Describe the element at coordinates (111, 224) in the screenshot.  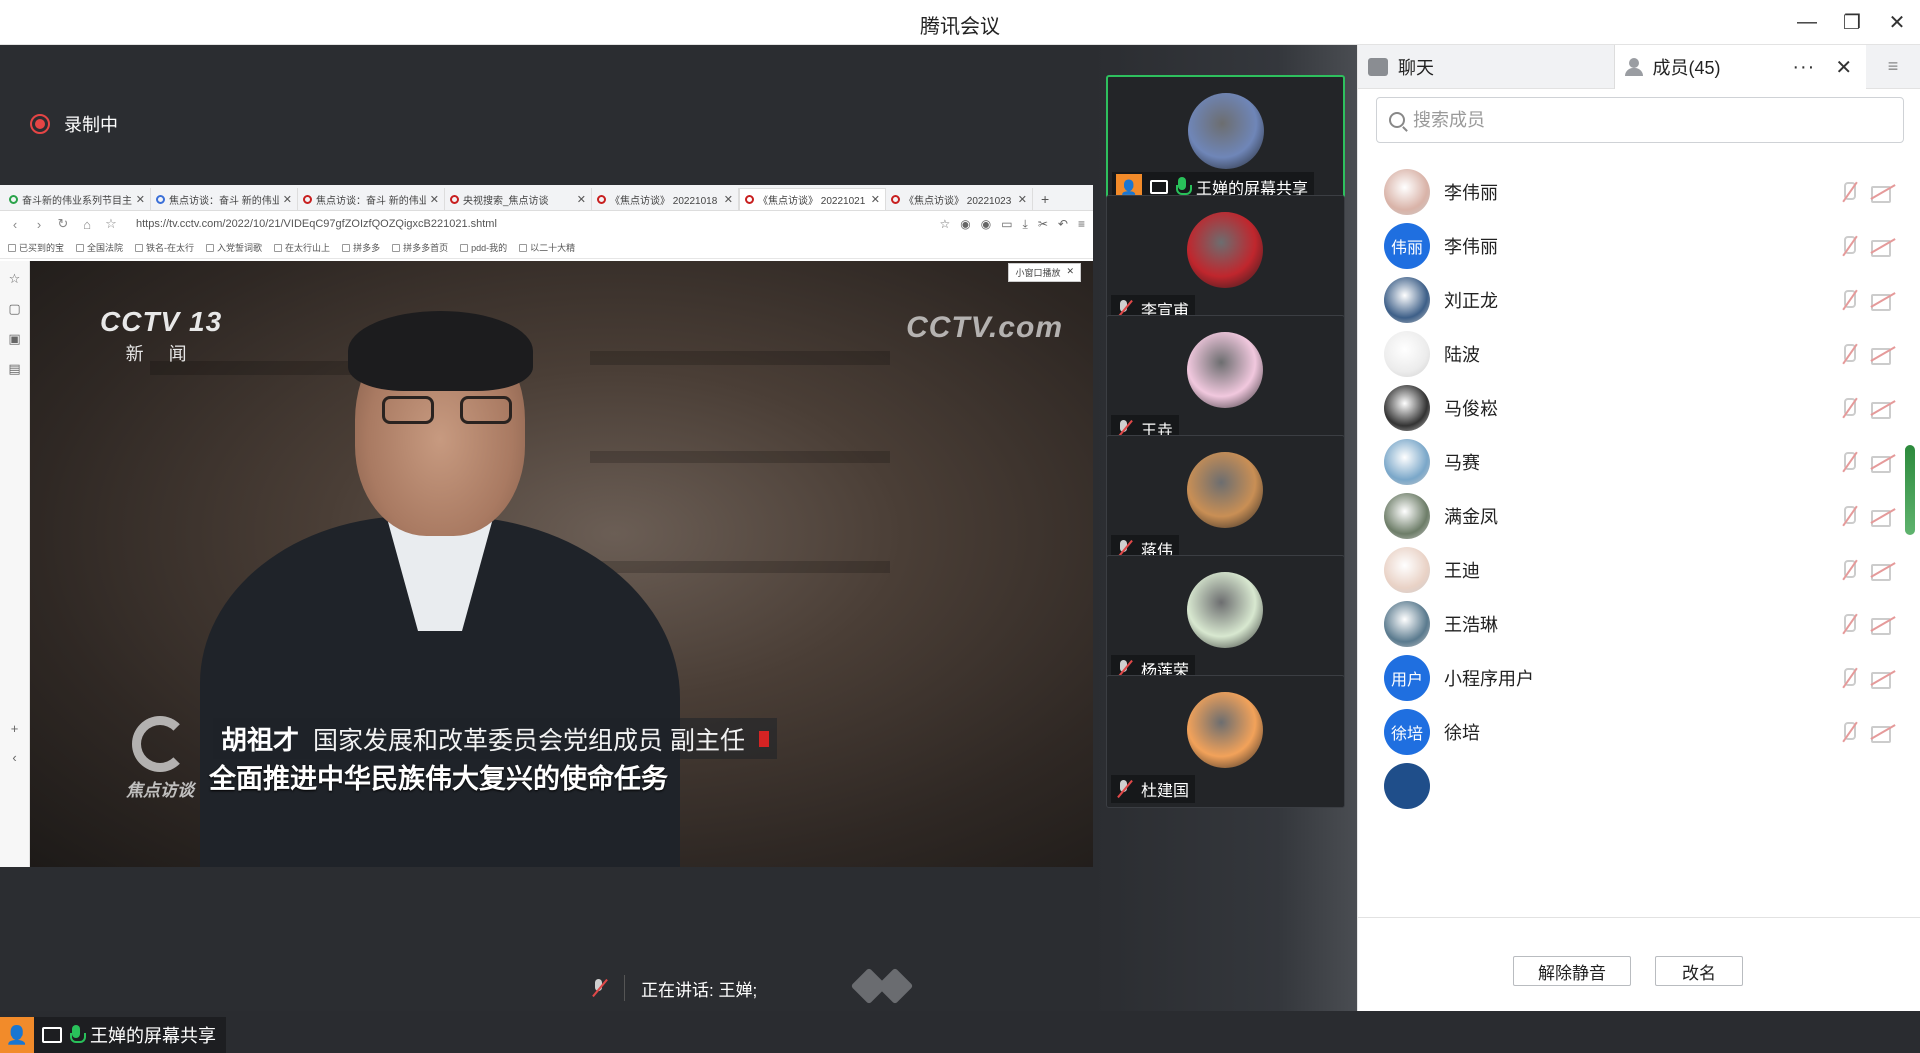
I see `star-icon: ☆` at that location.